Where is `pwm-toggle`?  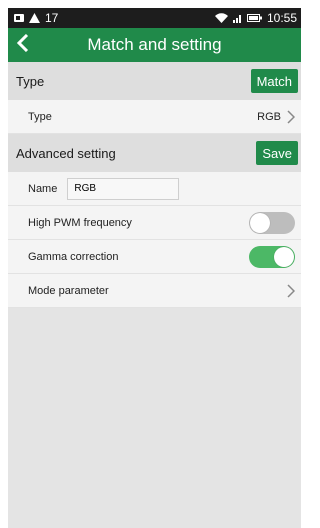 pwm-toggle is located at coordinates (272, 222).